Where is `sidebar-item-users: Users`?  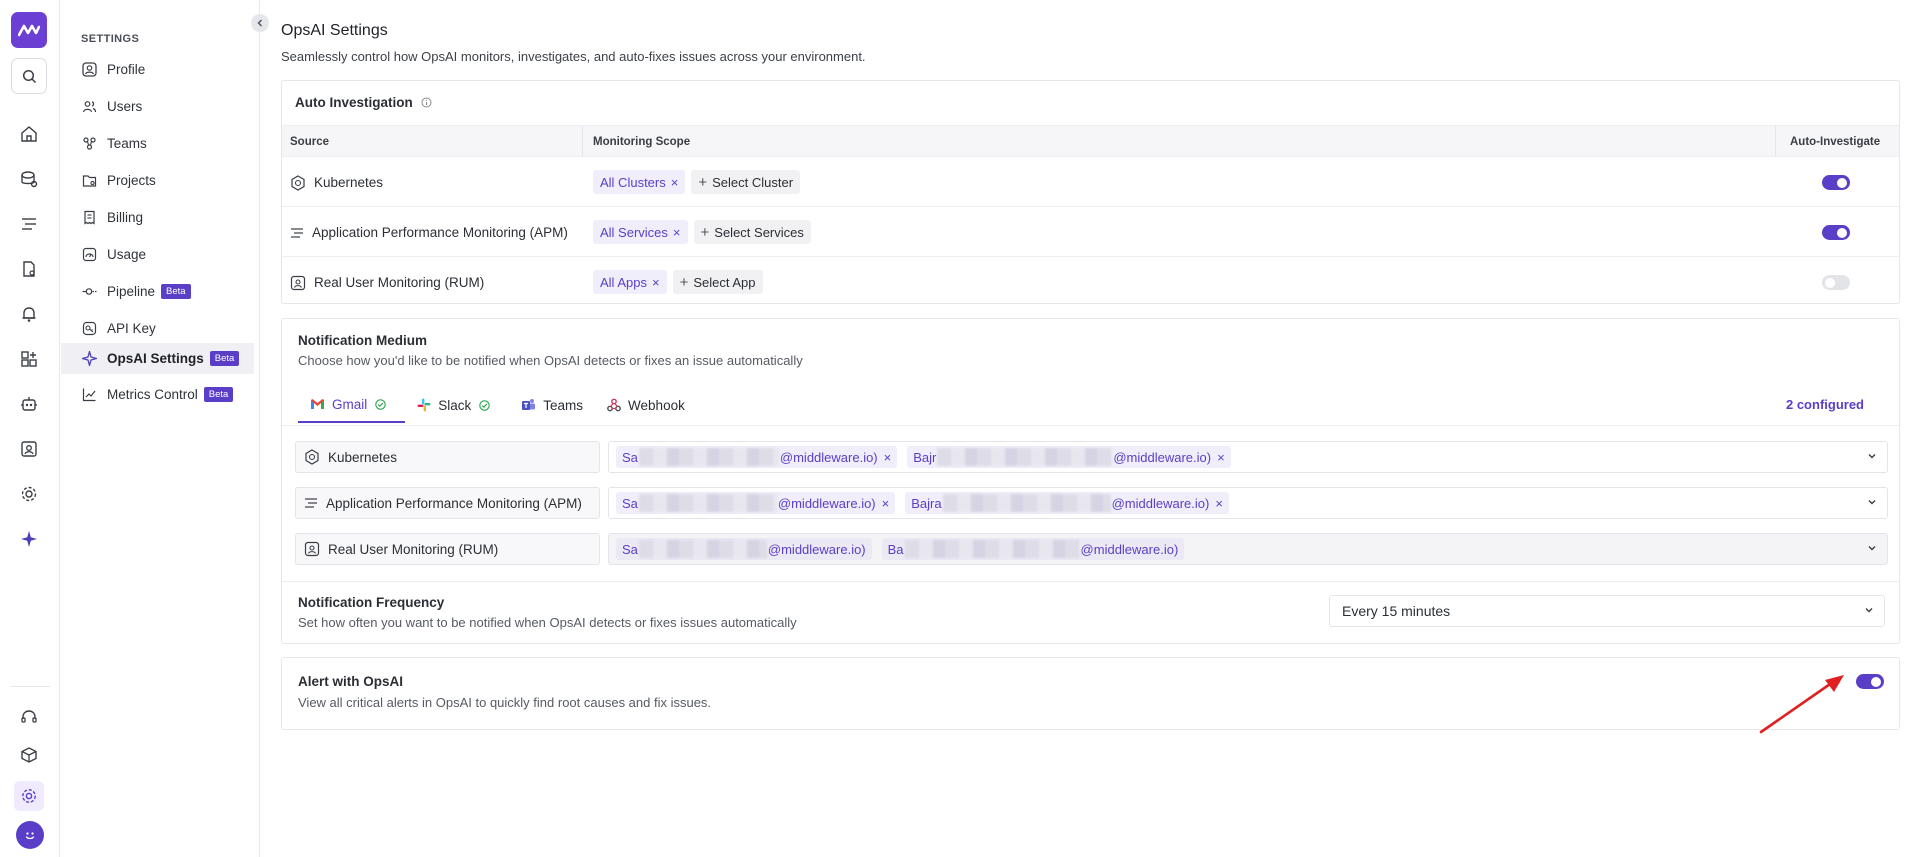
sidebar-item-users: Users is located at coordinates (157, 106).